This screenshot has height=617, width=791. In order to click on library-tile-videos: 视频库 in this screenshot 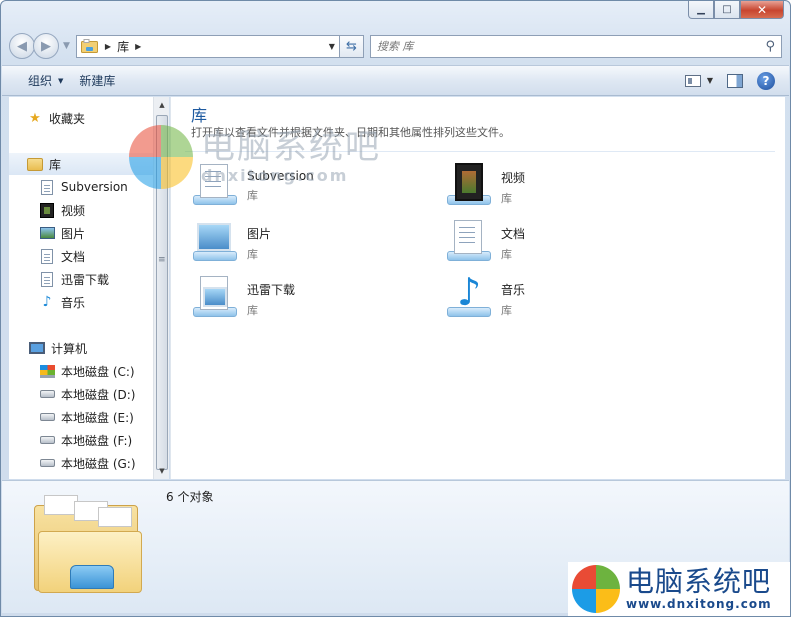, I will do `click(485, 186)`.